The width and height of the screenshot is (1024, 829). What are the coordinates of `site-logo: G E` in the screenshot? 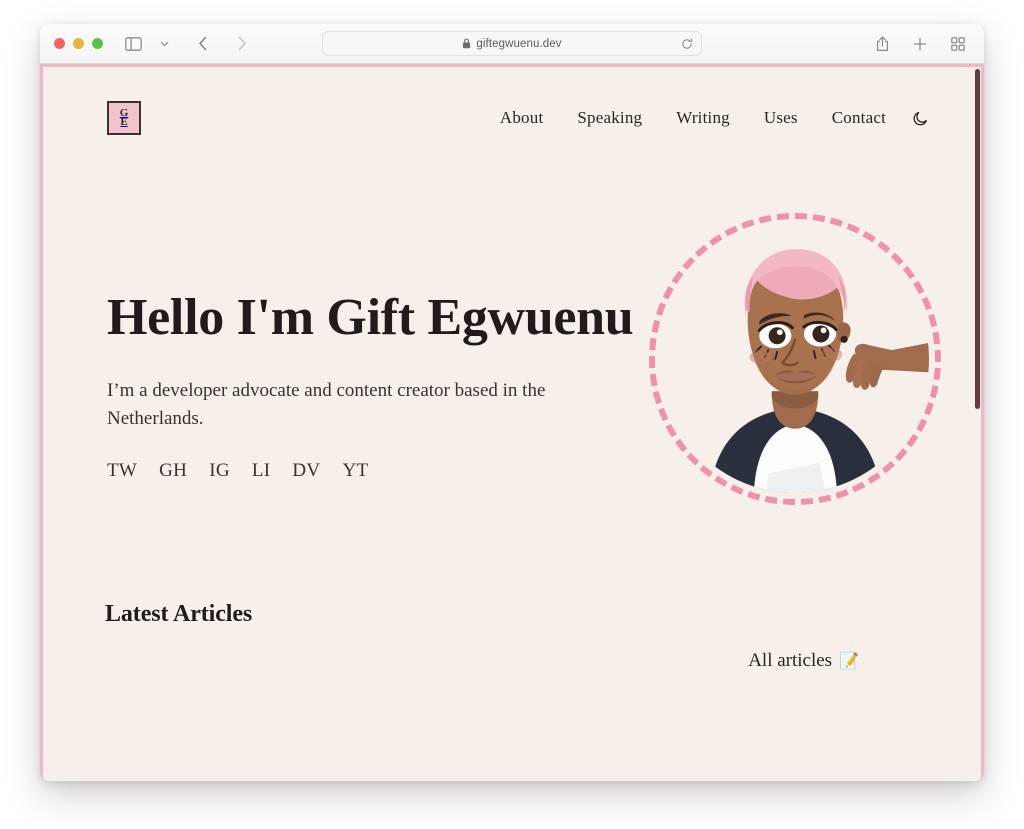 It's located at (124, 118).